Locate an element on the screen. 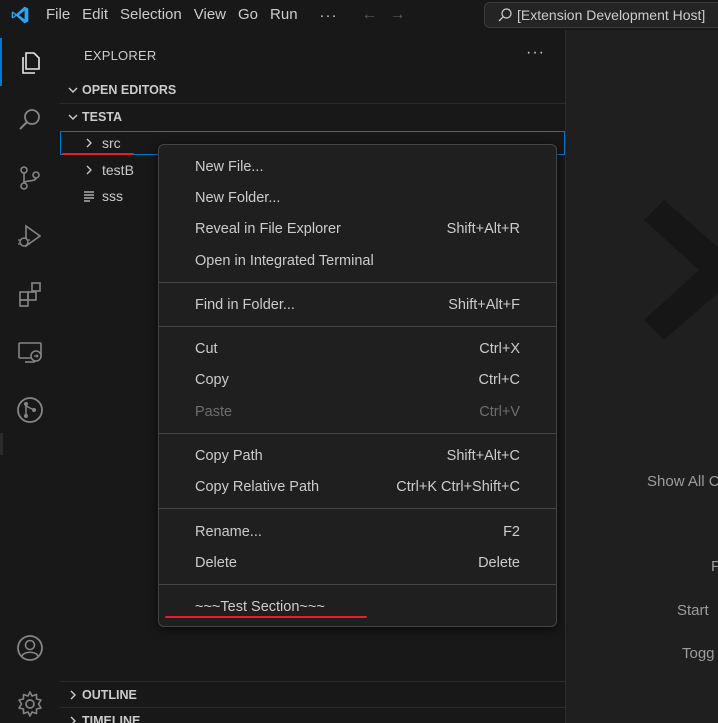 Image resolution: width=718 pixels, height=723 pixels. menu-item-shortcut: Delete is located at coordinates (499, 563).